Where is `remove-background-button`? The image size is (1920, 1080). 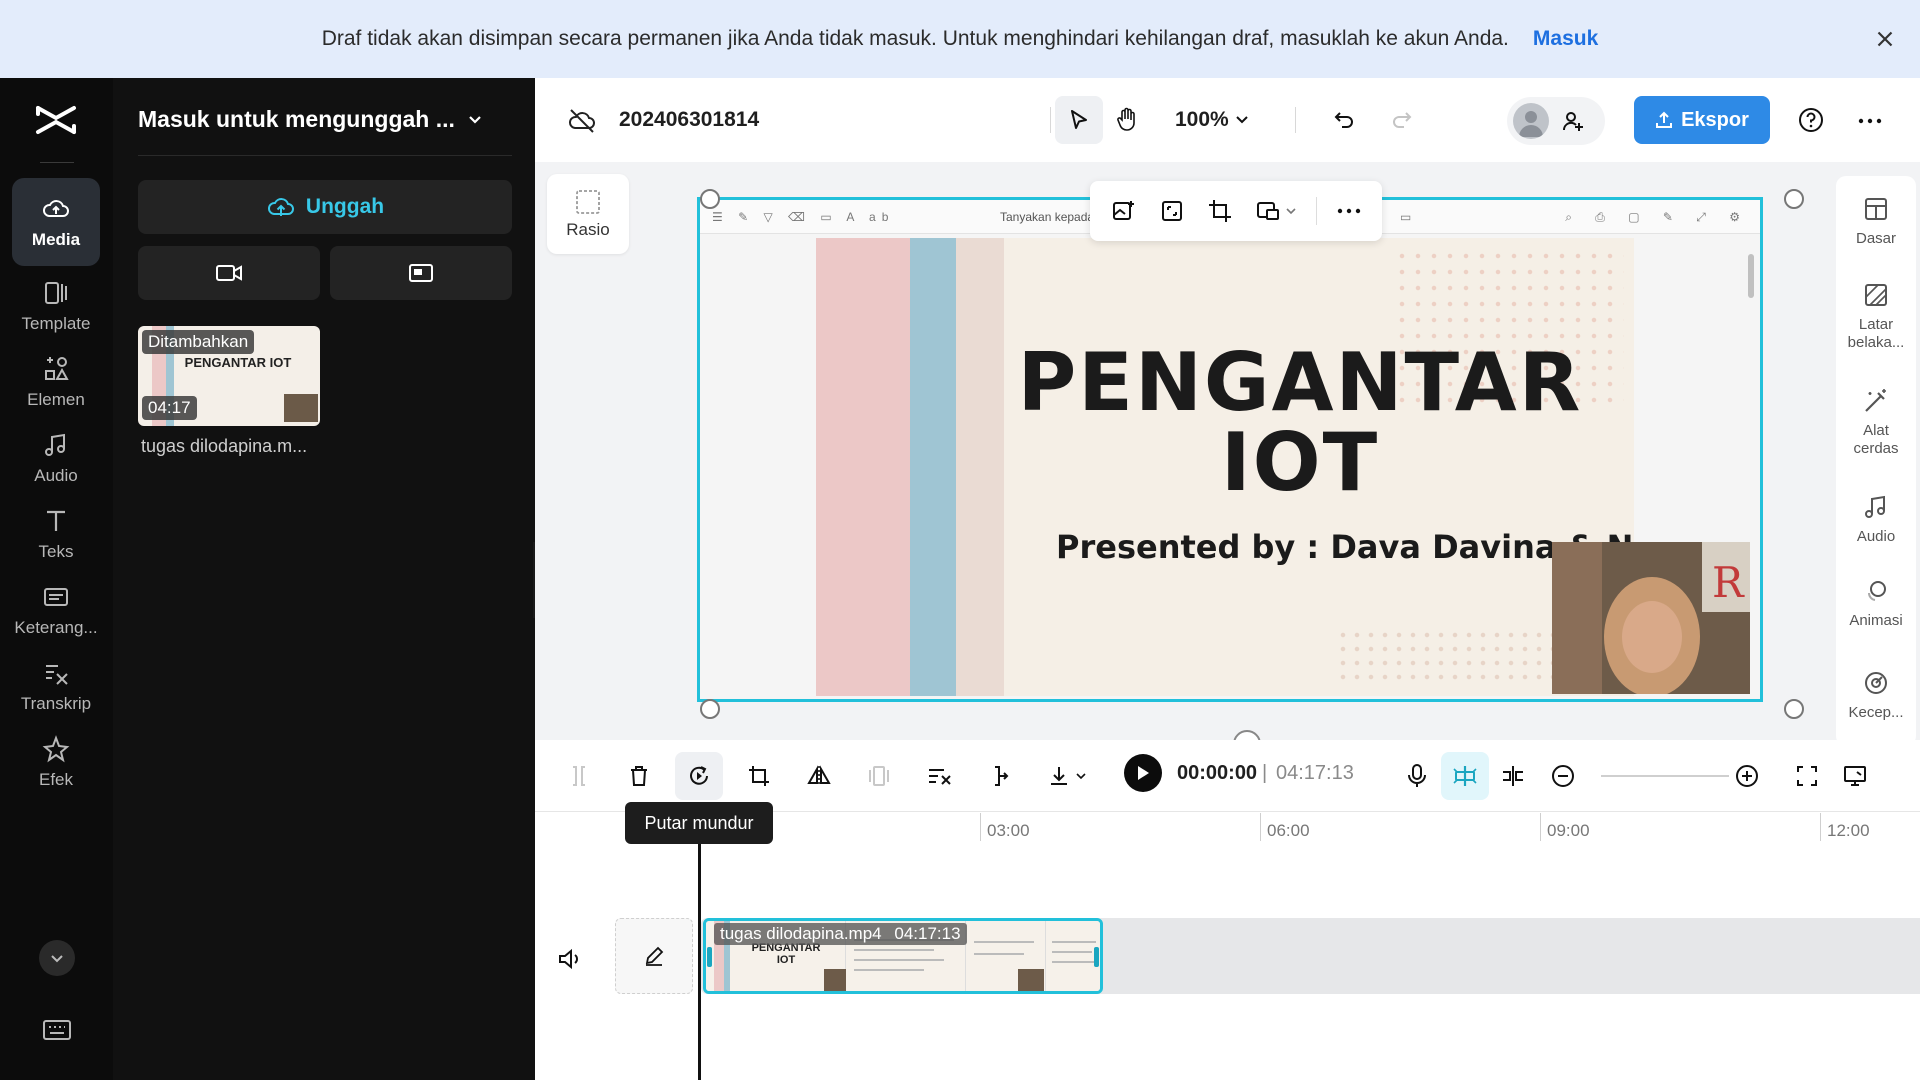
remove-background-button is located at coordinates (939, 776).